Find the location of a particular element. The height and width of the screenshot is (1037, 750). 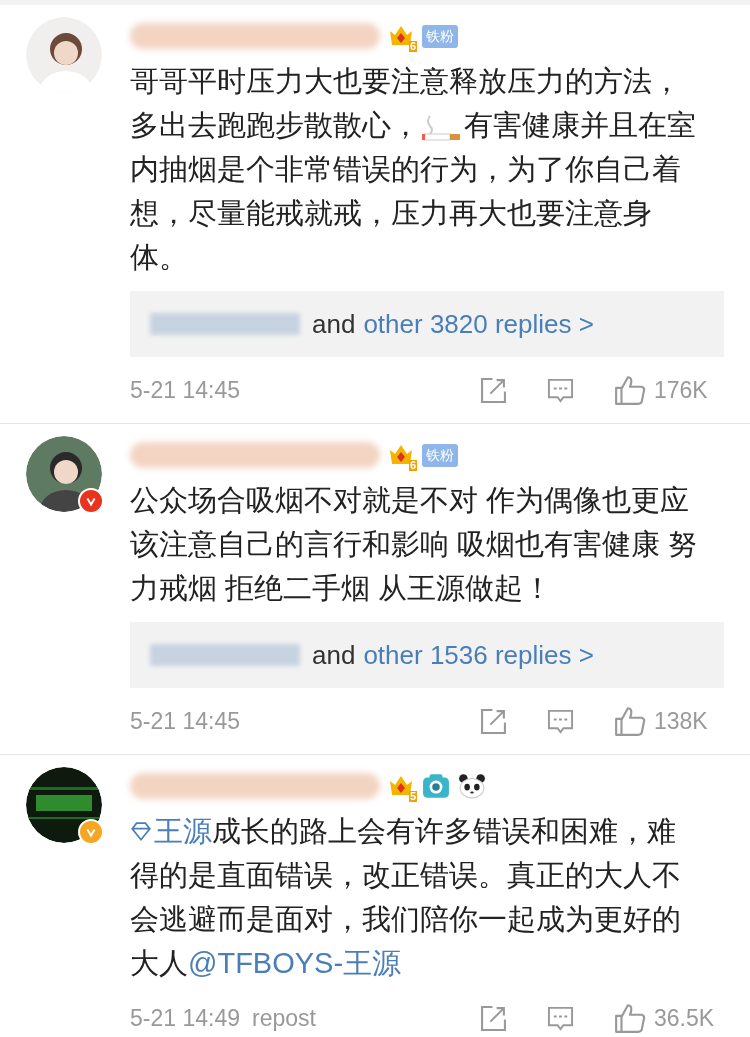

mention-link: @TFBOYS-王源 is located at coordinates (295, 963).